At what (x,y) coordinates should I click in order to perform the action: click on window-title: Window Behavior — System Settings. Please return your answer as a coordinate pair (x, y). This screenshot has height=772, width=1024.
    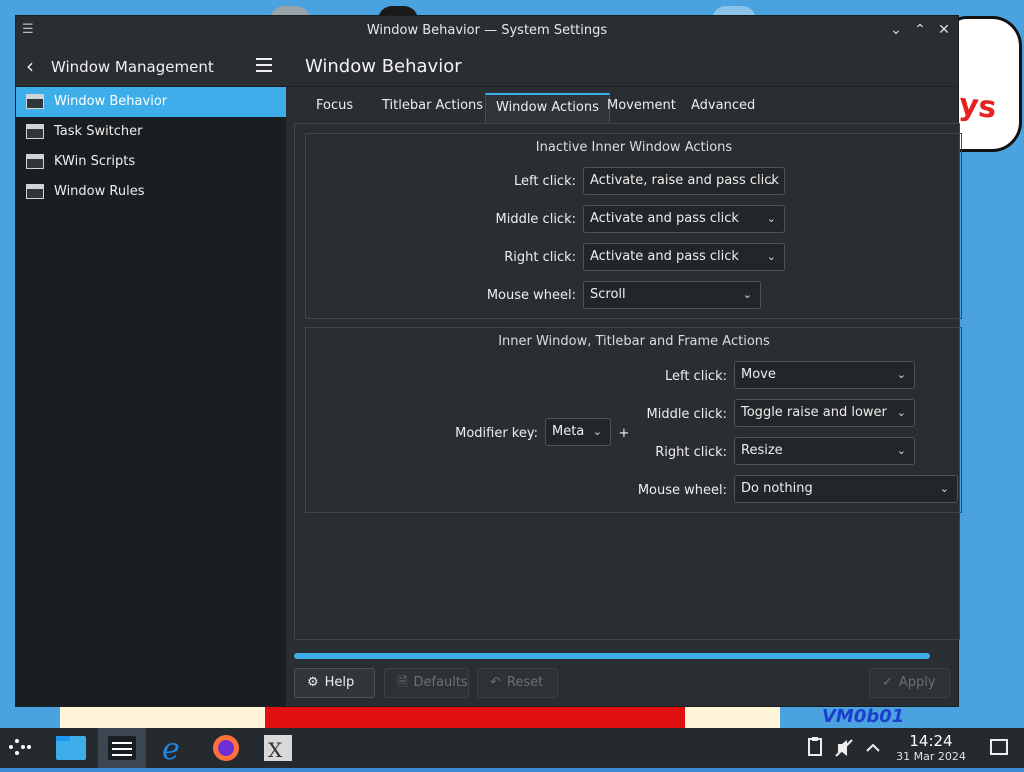
    Looking at the image, I should click on (487, 30).